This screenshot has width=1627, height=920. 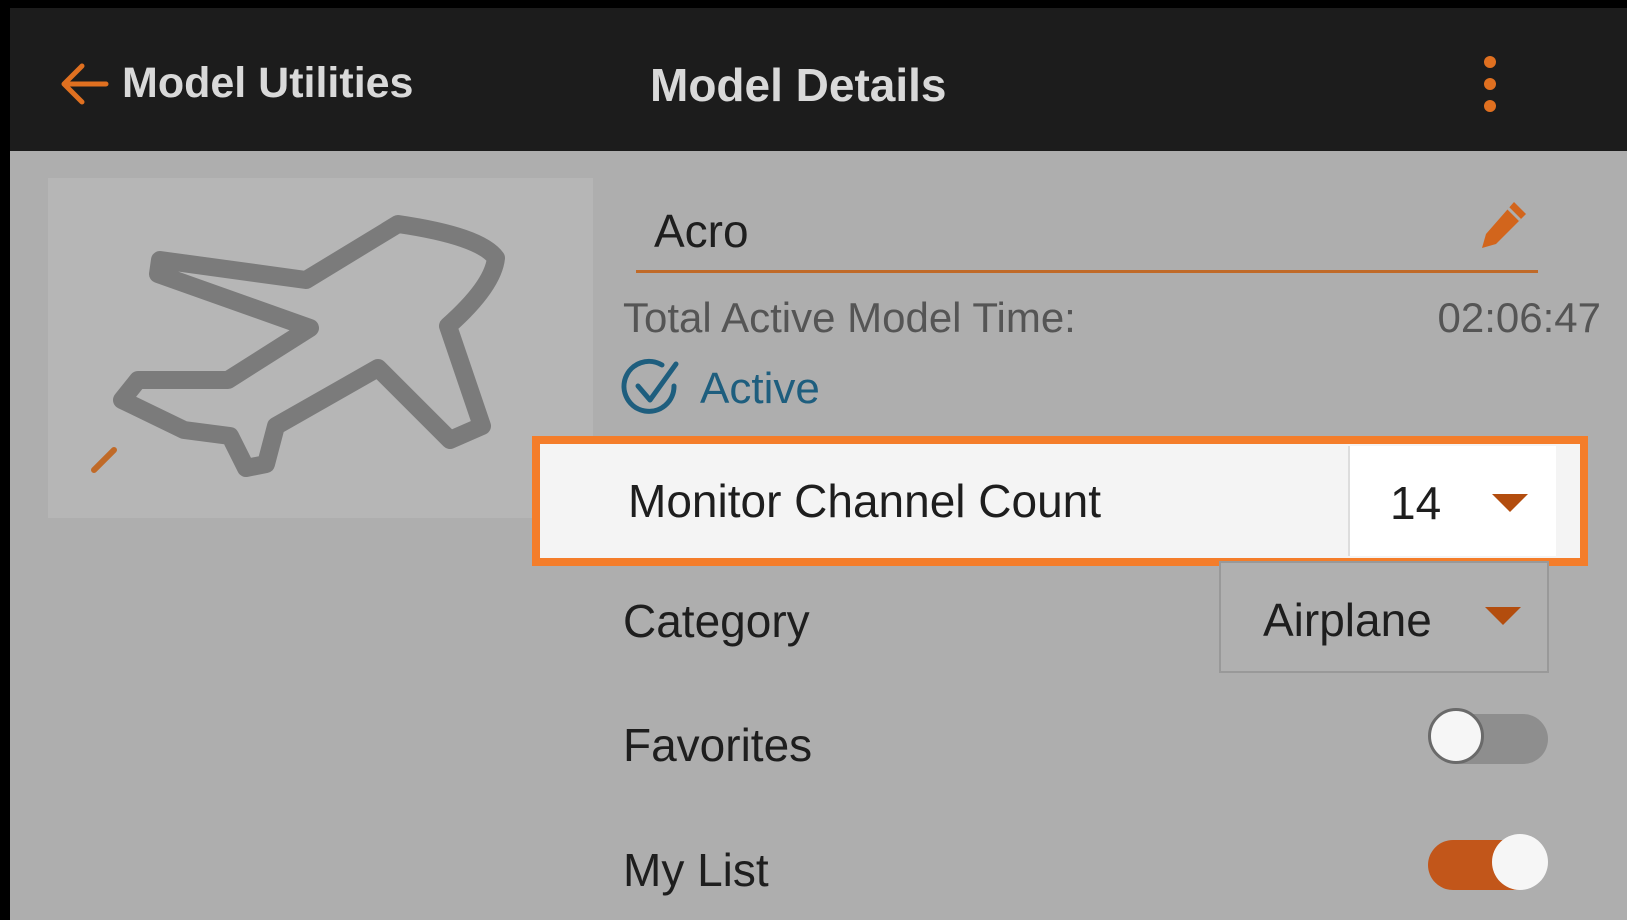 What do you see at coordinates (718, 745) in the screenshot?
I see `favorites-label: Favorites` at bounding box center [718, 745].